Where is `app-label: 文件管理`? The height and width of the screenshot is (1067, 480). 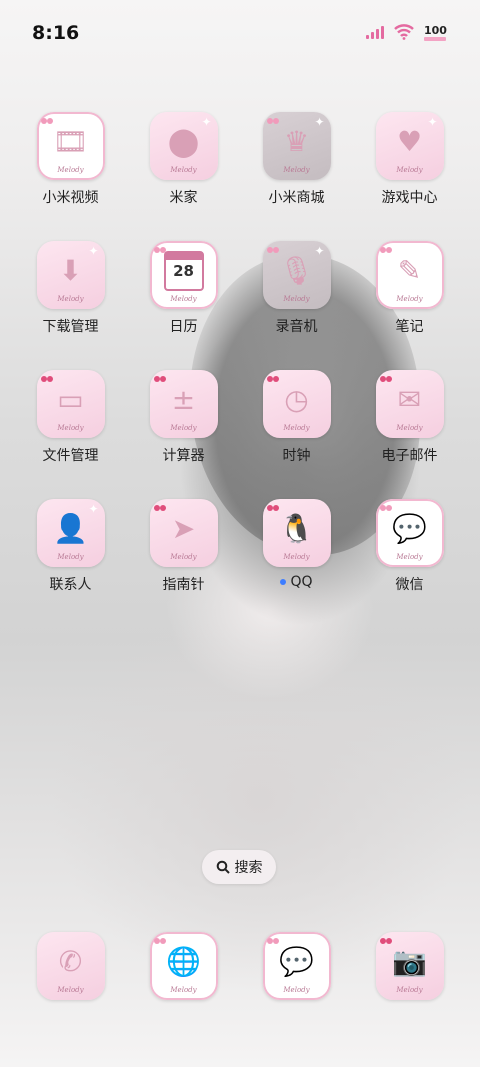
app-label: 文件管理 is located at coordinates (71, 455).